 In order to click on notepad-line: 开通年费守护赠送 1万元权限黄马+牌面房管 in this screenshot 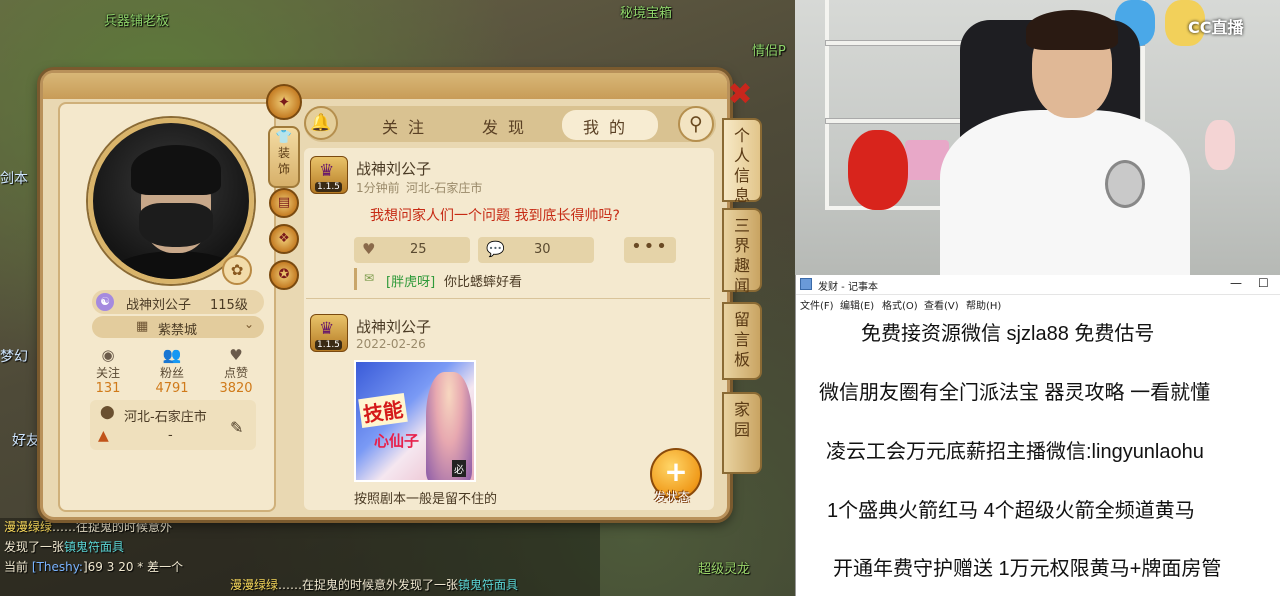, I will do `click(1027, 566)`.